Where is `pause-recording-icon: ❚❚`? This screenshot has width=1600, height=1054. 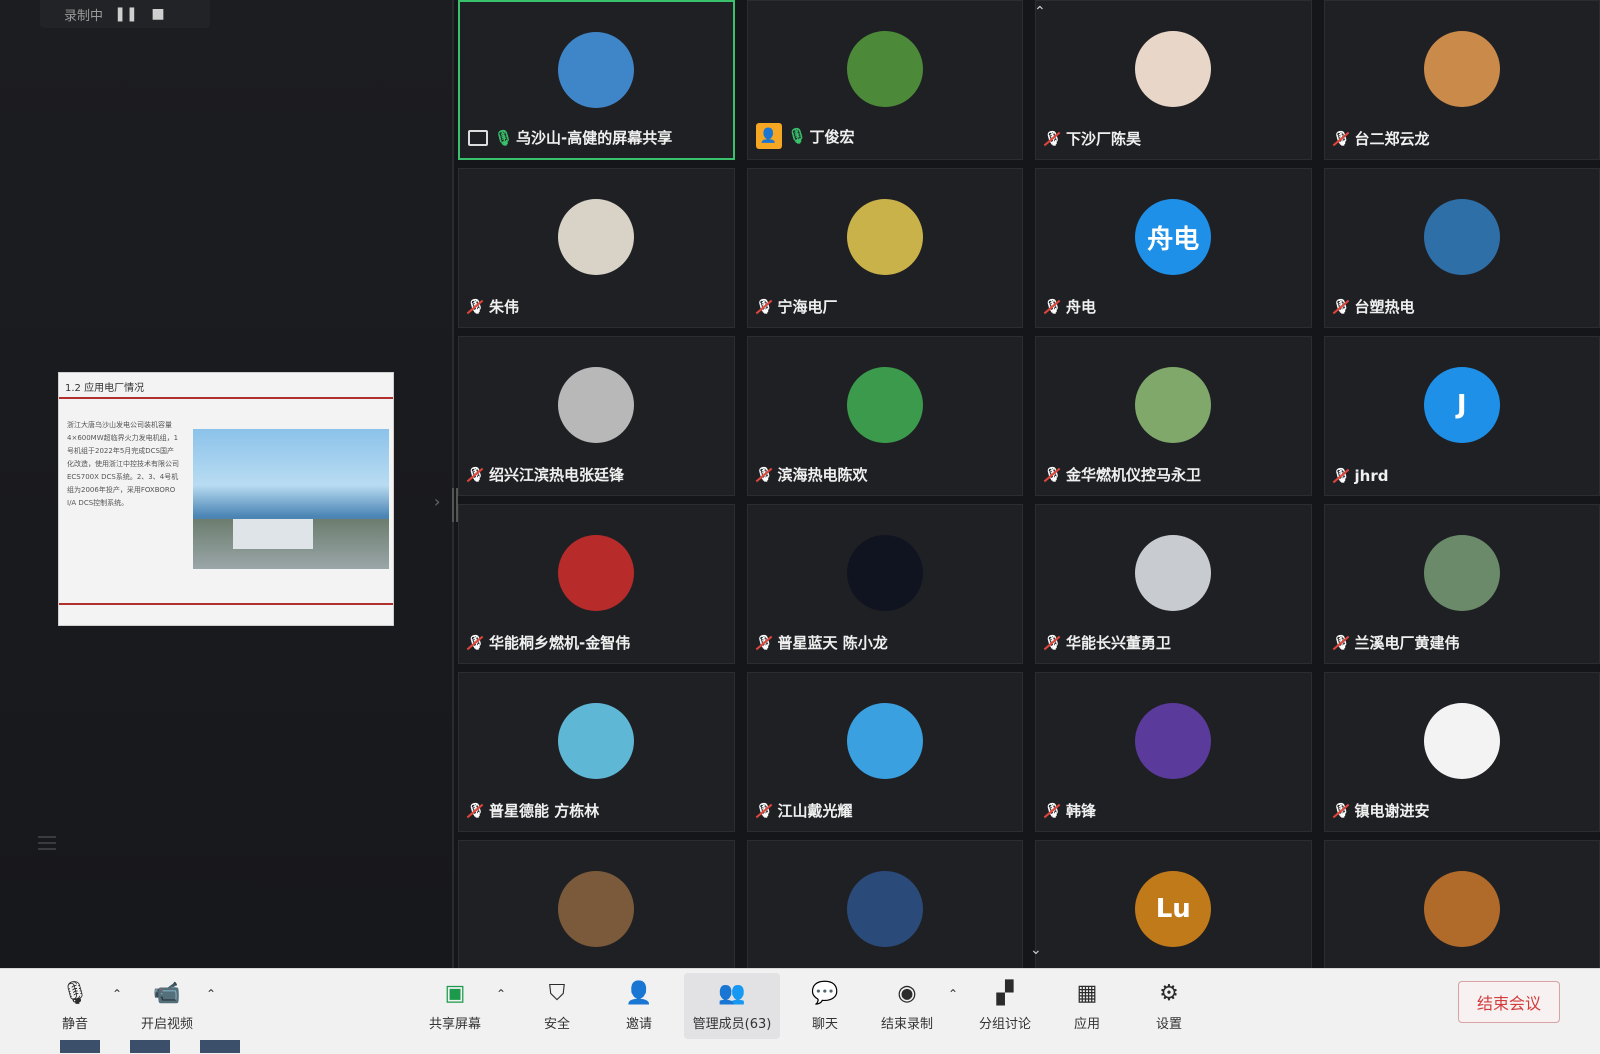
pause-recording-icon: ❚❚ is located at coordinates (126, 14).